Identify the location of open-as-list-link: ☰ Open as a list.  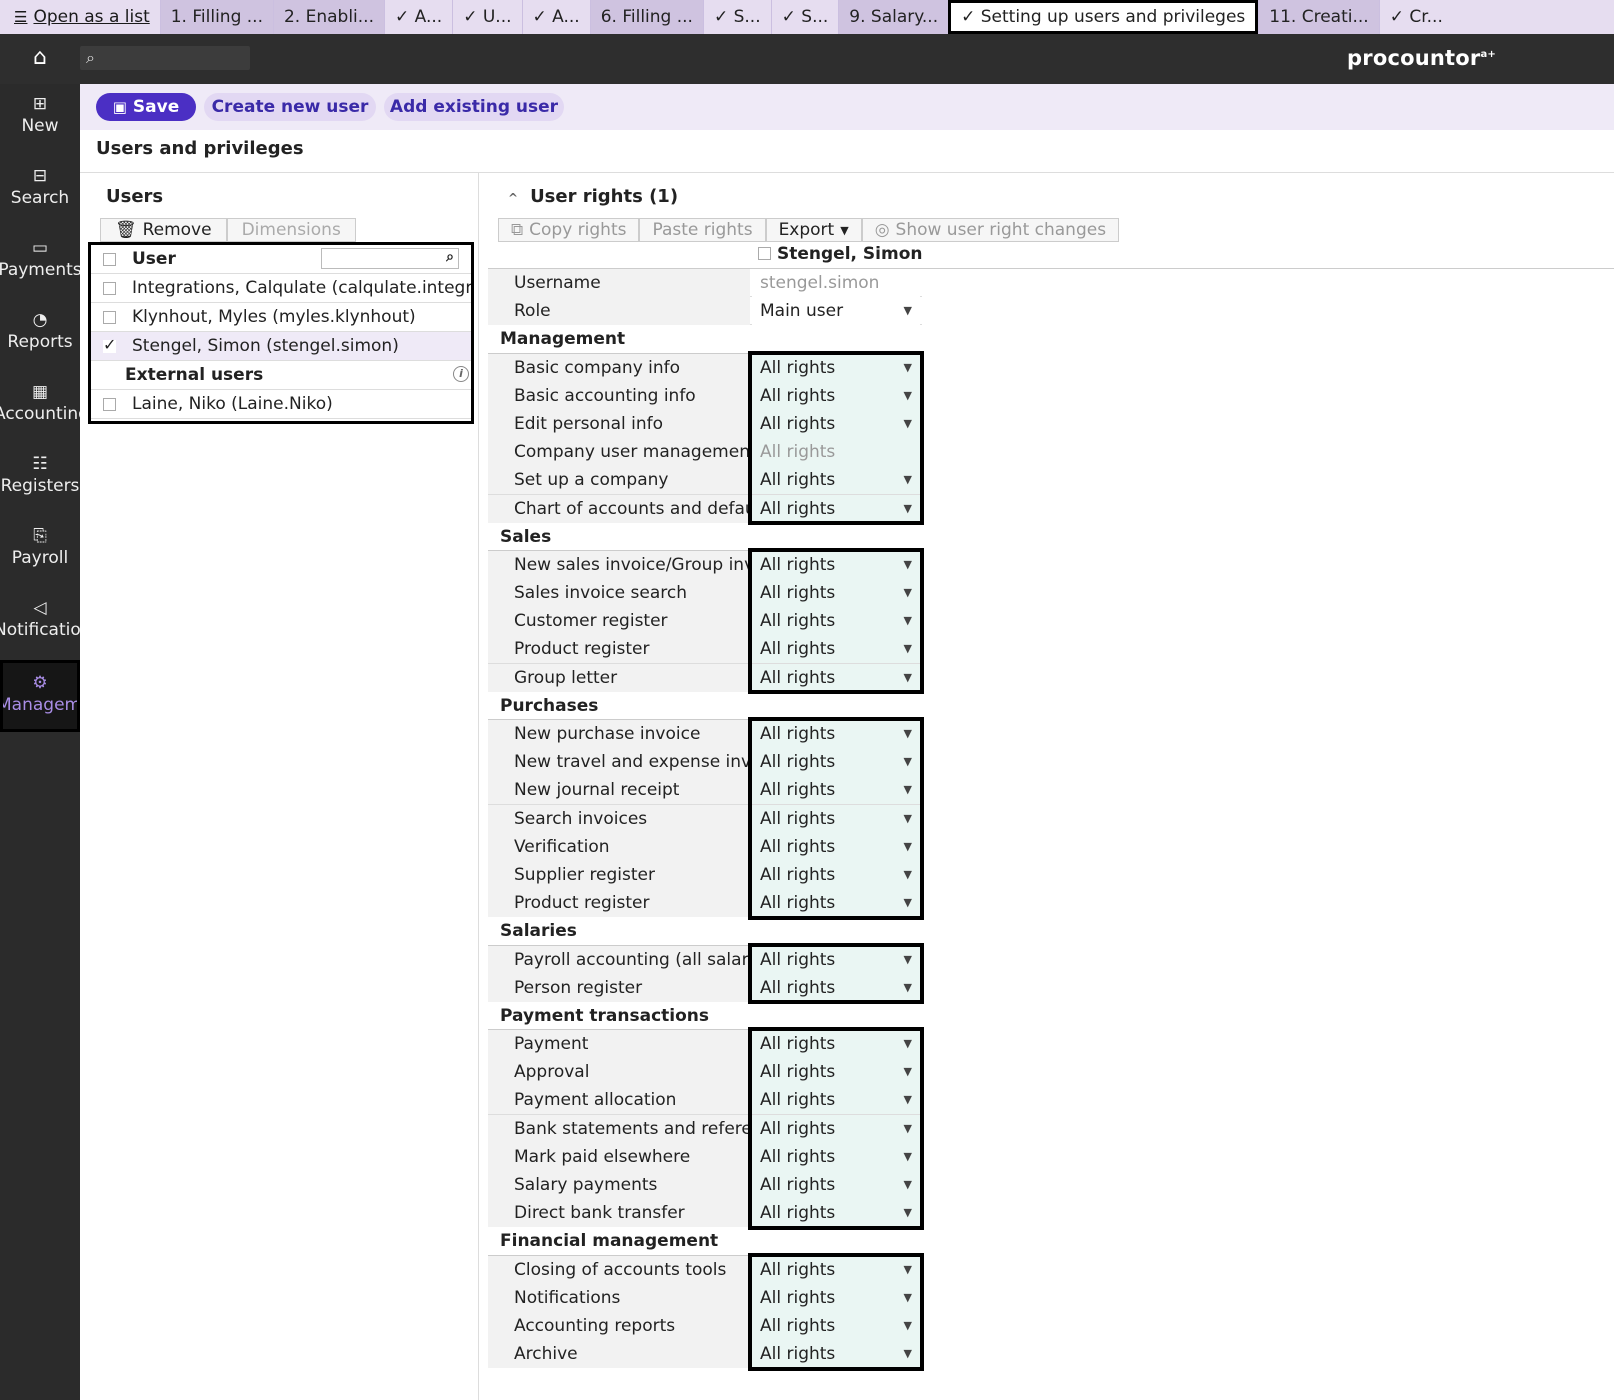
(80, 17).